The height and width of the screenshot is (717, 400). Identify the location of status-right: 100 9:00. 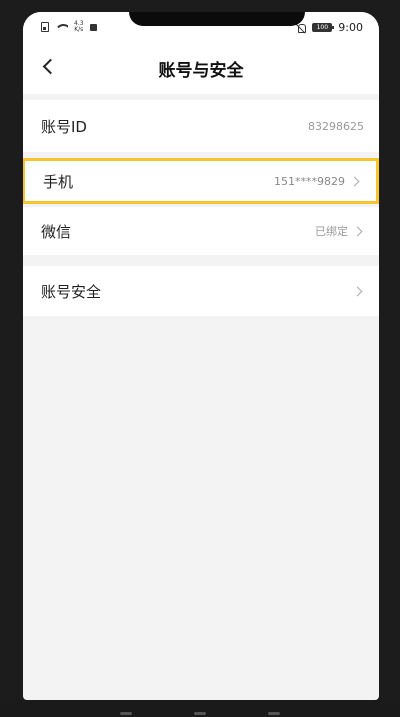
(329, 27).